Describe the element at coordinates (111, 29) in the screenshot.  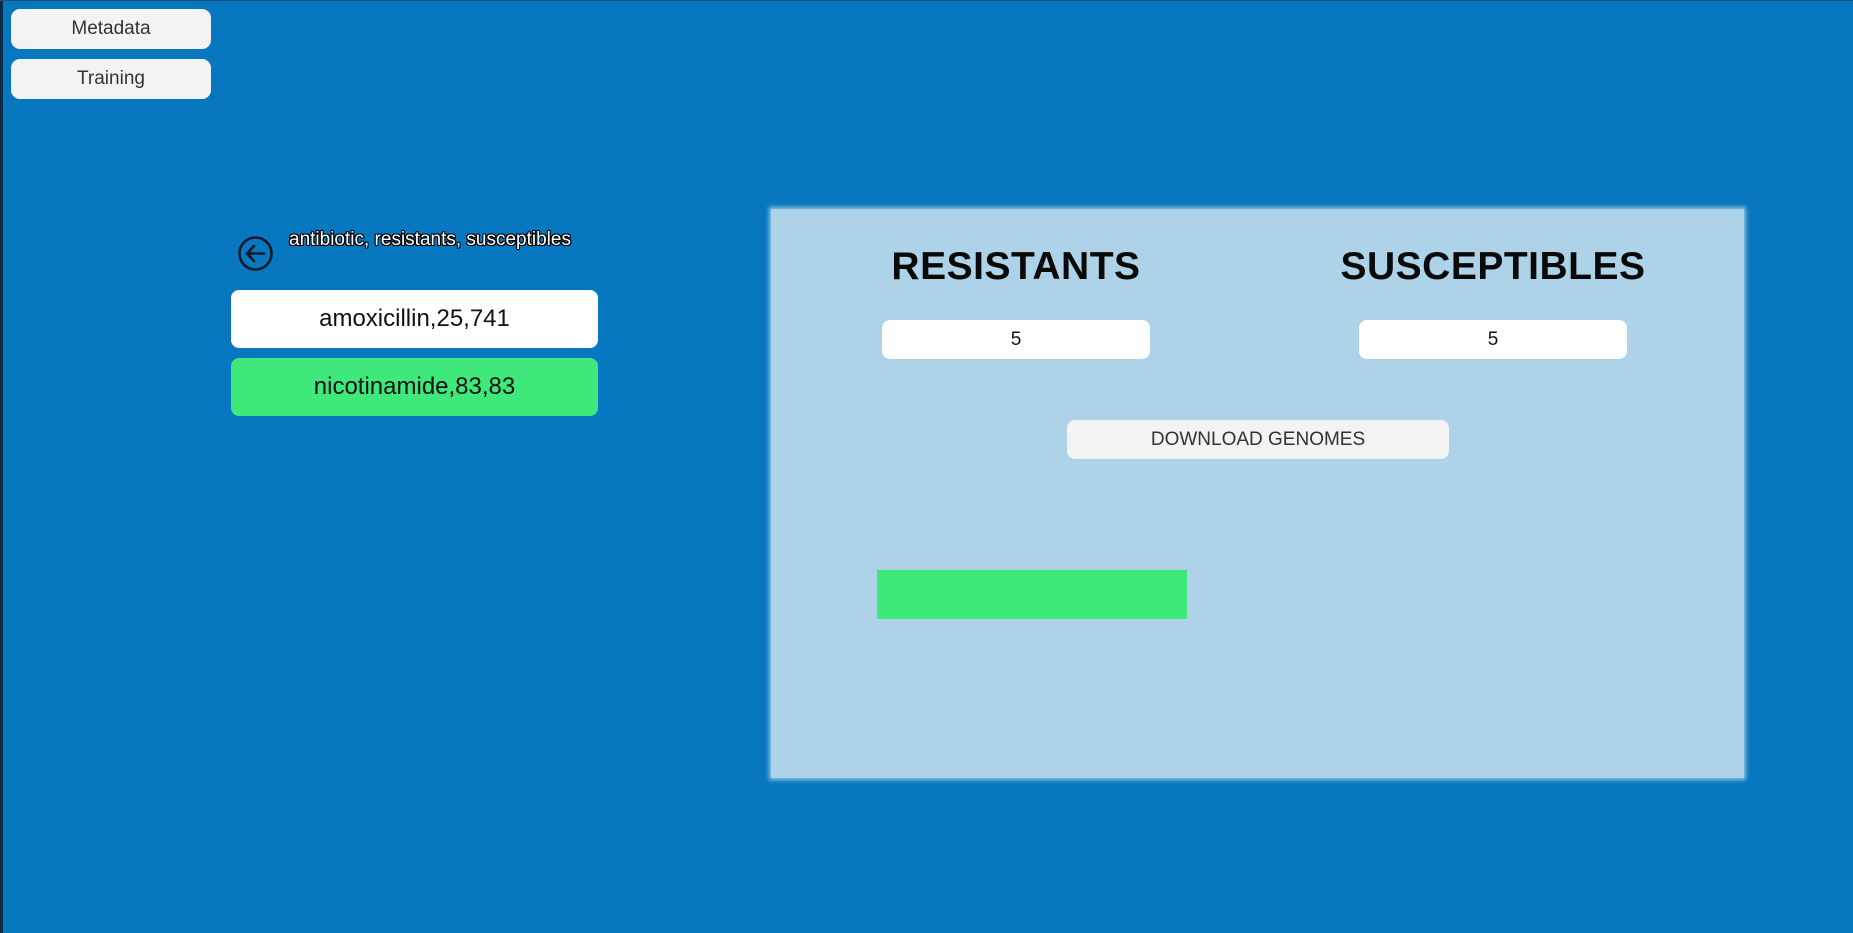
I see `metadata-button: Metadata` at that location.